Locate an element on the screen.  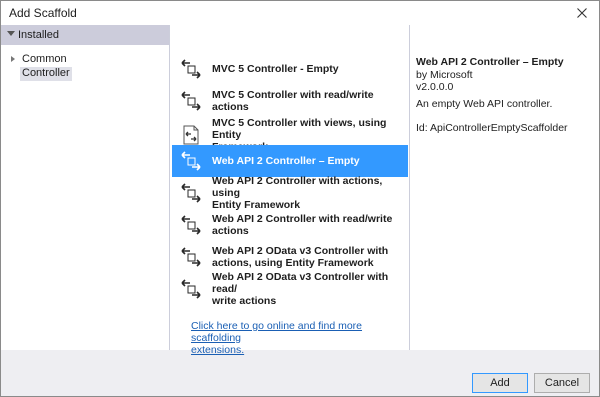
title-bar: Add Scaffold is located at coordinates (300, 13).